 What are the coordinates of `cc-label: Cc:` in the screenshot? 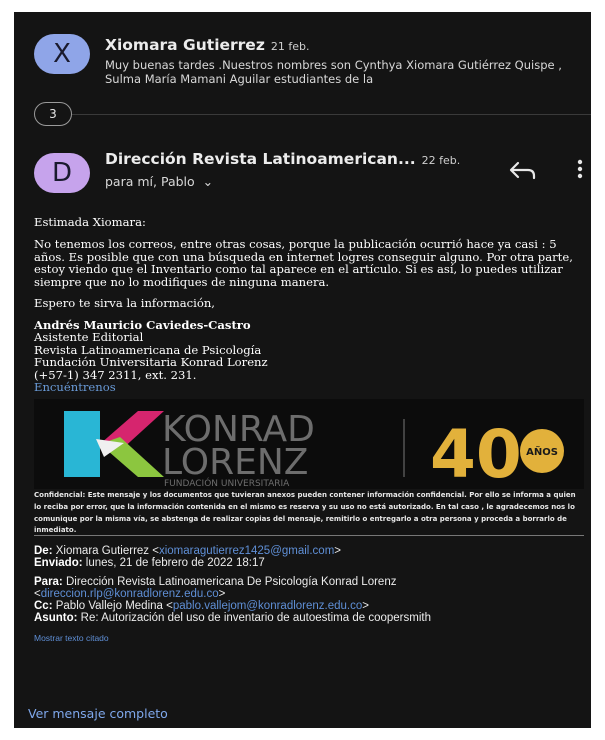 It's located at (43, 606).